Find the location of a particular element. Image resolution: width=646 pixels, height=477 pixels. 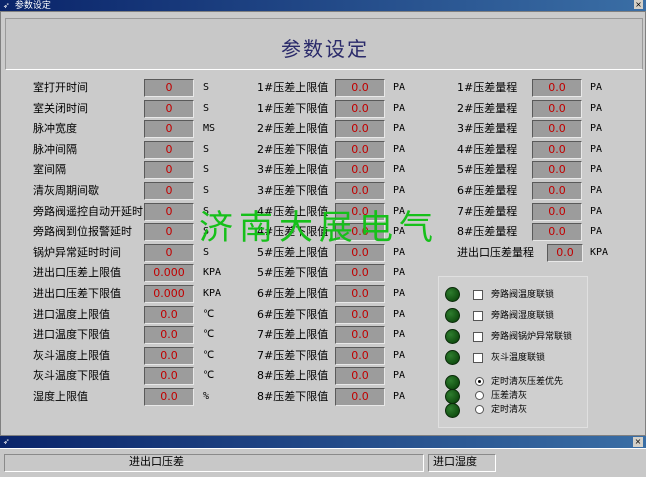

param-label: 进口温度上限值 is located at coordinates (71, 314).